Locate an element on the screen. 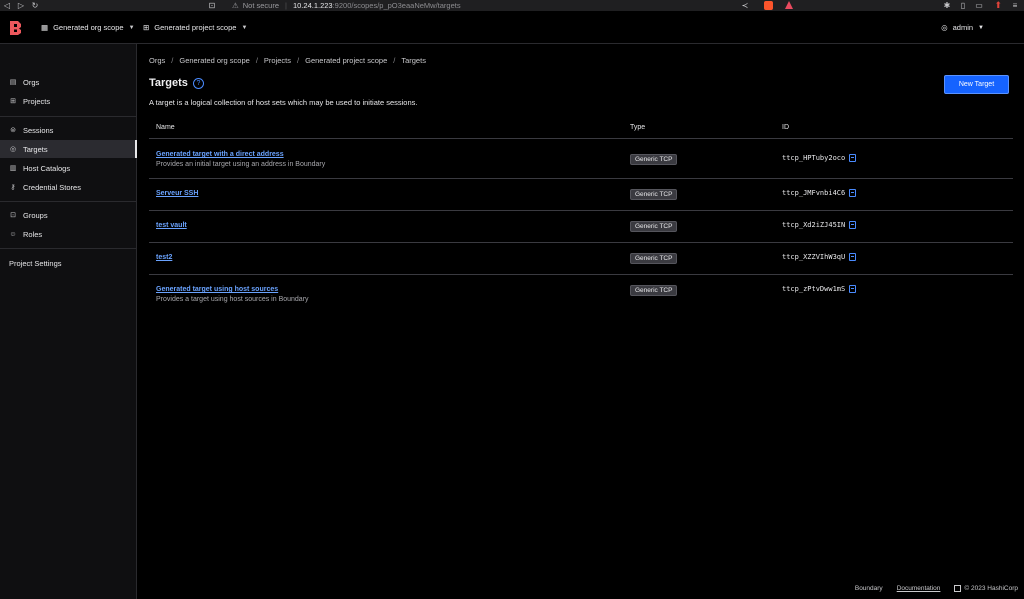  sidebar-item-label: Credential Stores is located at coordinates (52, 187).